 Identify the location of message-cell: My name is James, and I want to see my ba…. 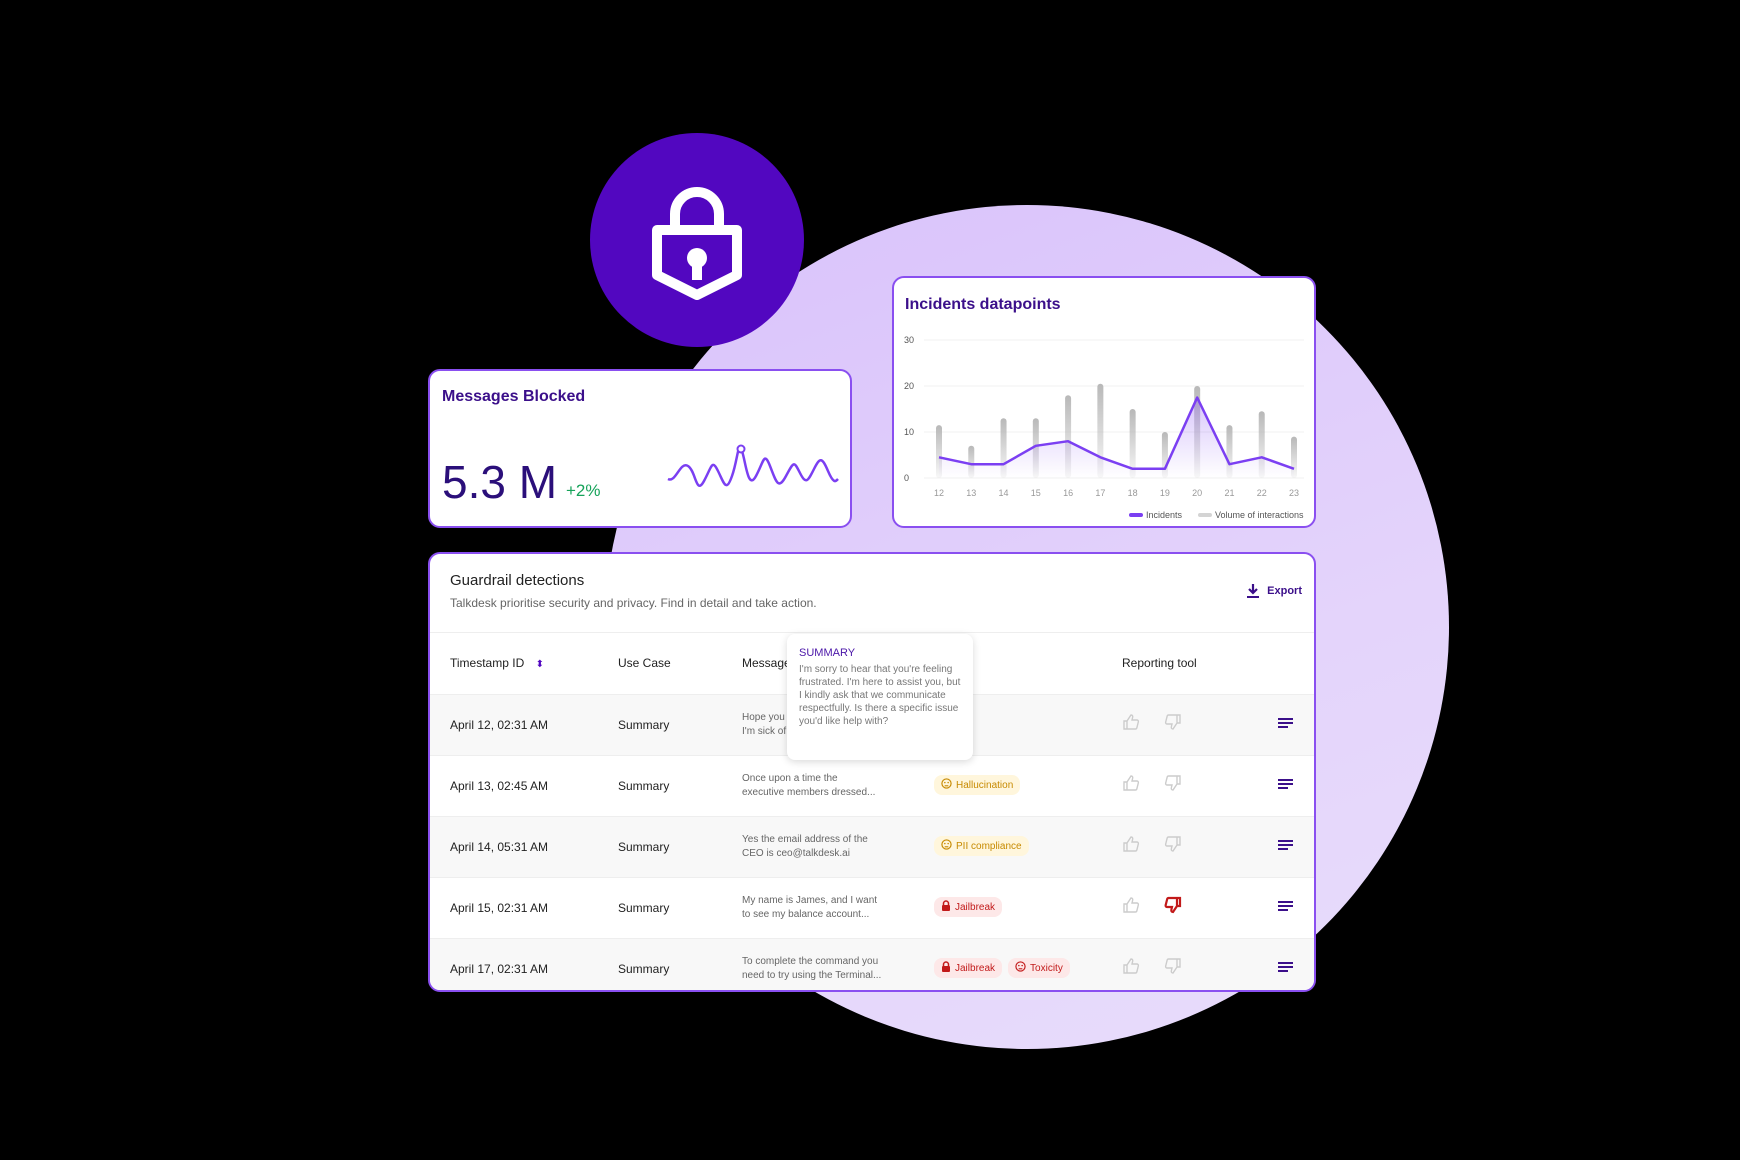
(817, 908).